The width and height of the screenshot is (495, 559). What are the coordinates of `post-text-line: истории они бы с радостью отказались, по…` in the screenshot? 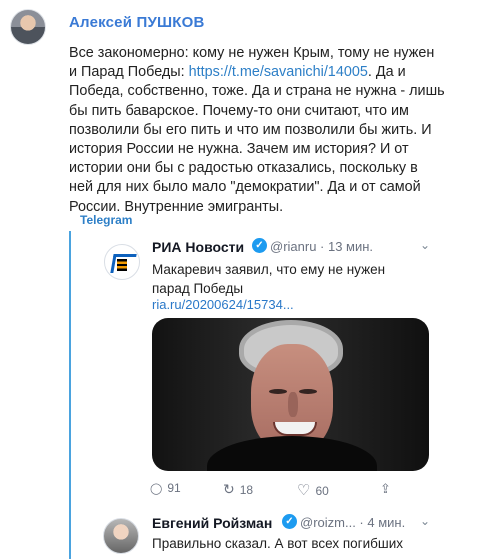 It's located at (243, 168).